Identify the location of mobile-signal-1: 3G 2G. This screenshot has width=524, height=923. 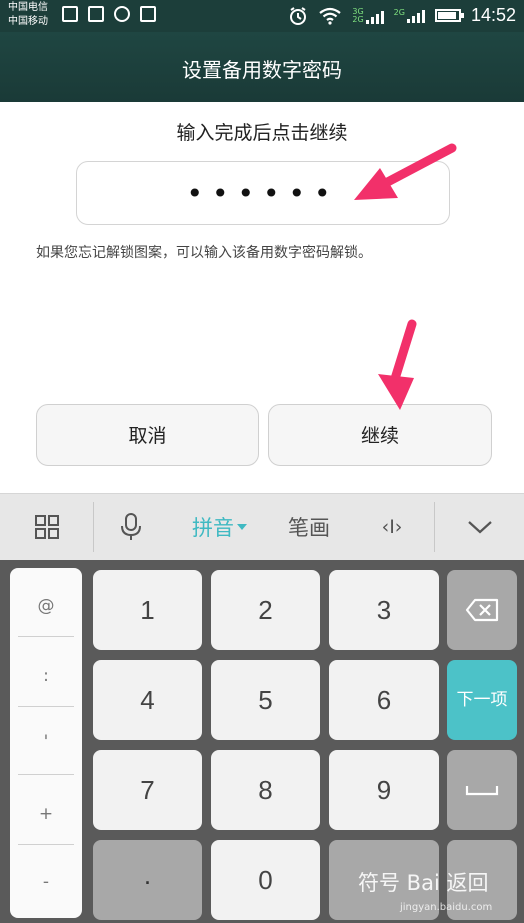
(368, 15).